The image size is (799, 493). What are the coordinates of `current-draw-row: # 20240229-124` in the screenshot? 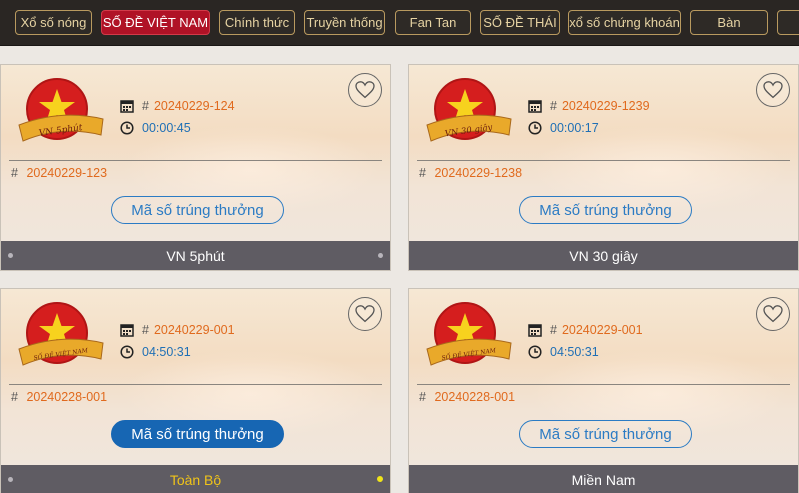 It's located at (177, 106).